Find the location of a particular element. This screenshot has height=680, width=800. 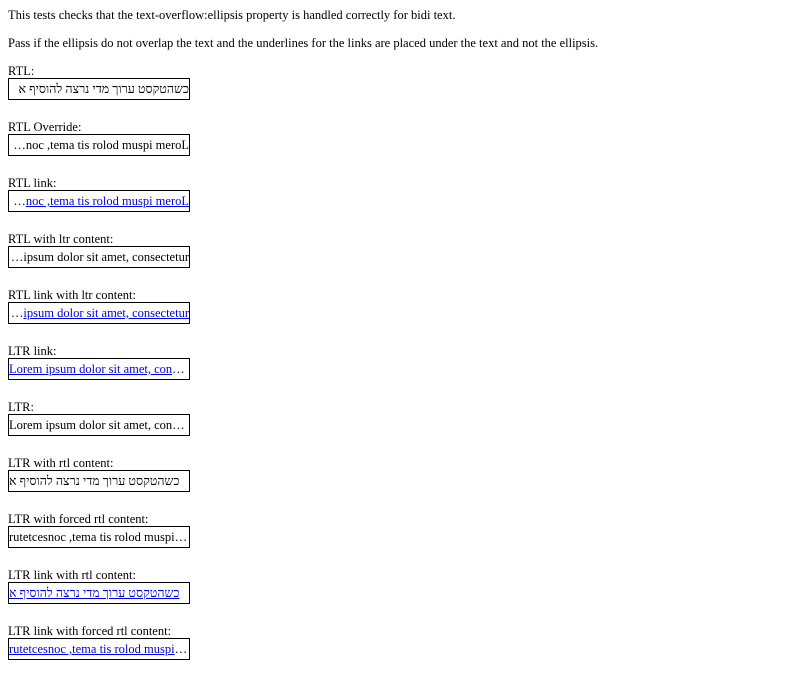

case-label: RTL with ltr content: is located at coordinates (61, 239).